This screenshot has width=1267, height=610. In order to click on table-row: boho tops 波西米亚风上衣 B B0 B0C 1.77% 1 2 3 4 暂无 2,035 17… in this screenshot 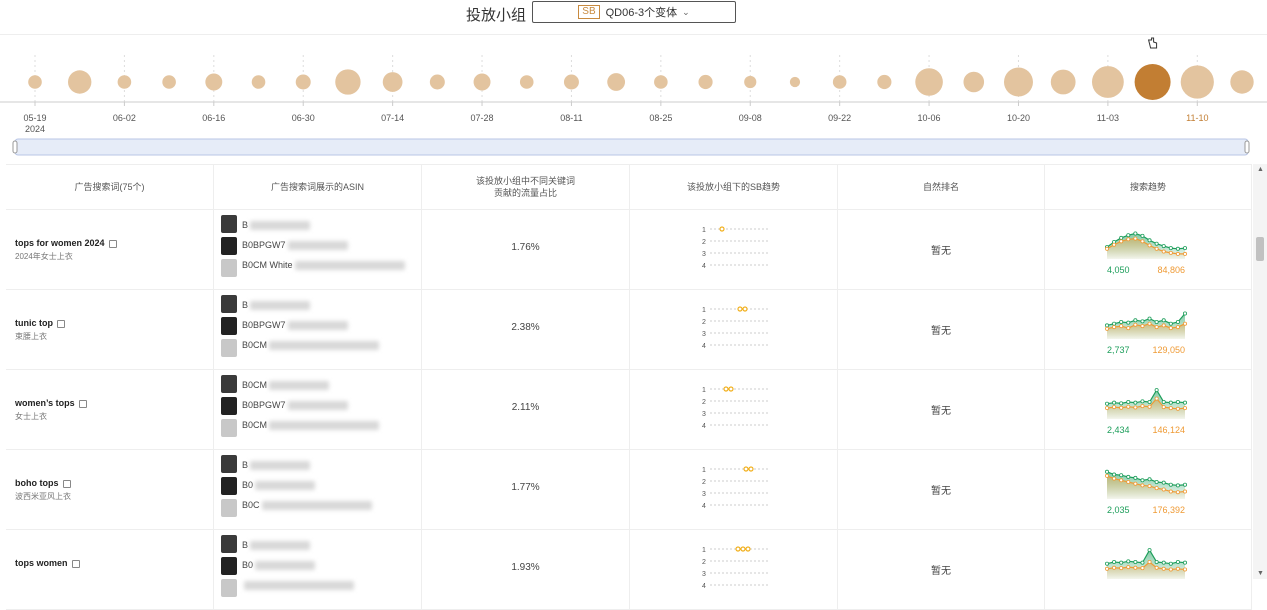, I will do `click(629, 489)`.